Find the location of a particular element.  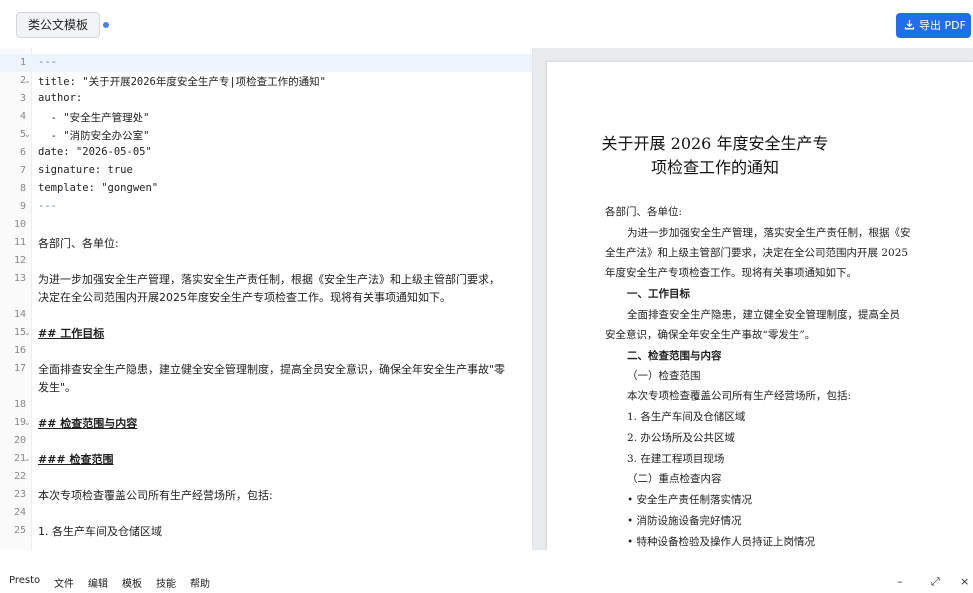

line-number: 24 is located at coordinates (19, 512).